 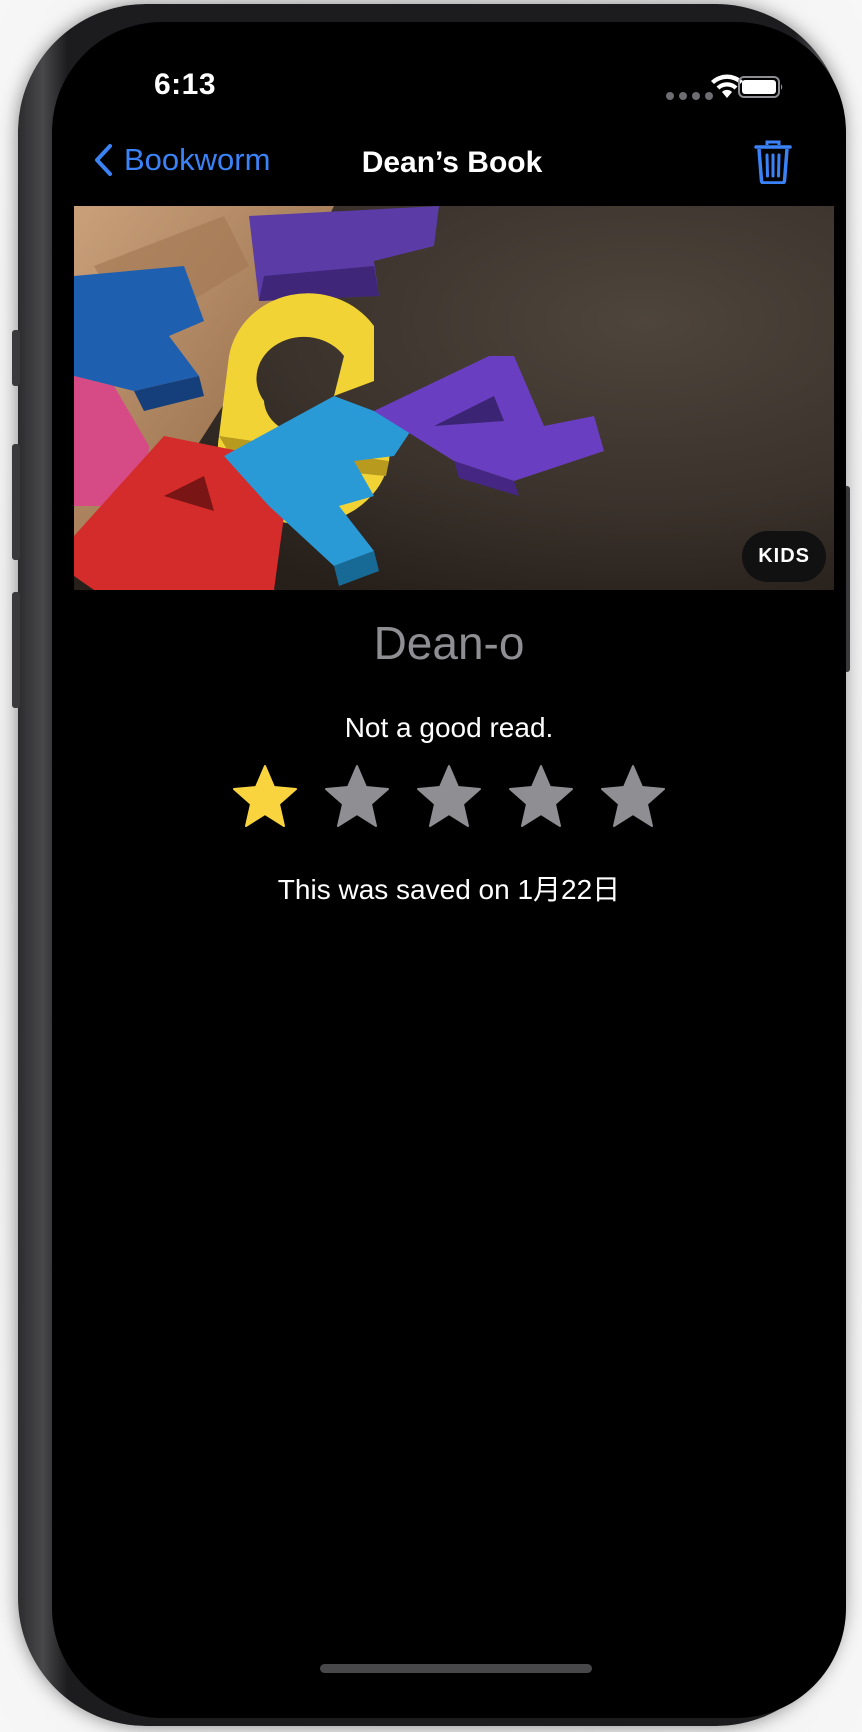 I want to click on battery-icon, so click(x=760, y=87).